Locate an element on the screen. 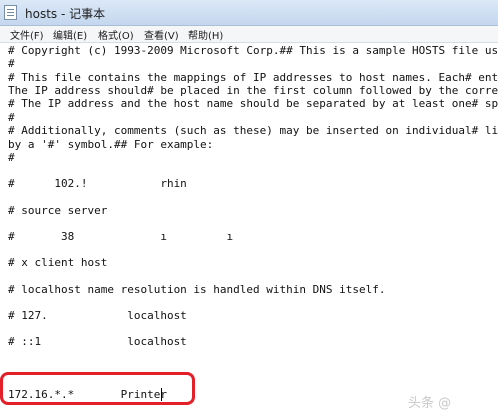  menu-help: 帮助(H) is located at coordinates (205, 34).